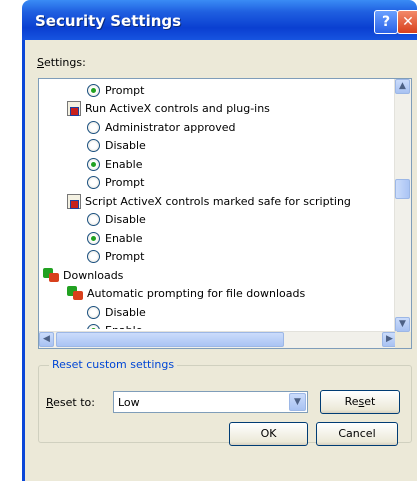 This screenshot has height=481, width=417. What do you see at coordinates (402, 324) in the screenshot?
I see `scroll-down-icon: ▼` at bounding box center [402, 324].